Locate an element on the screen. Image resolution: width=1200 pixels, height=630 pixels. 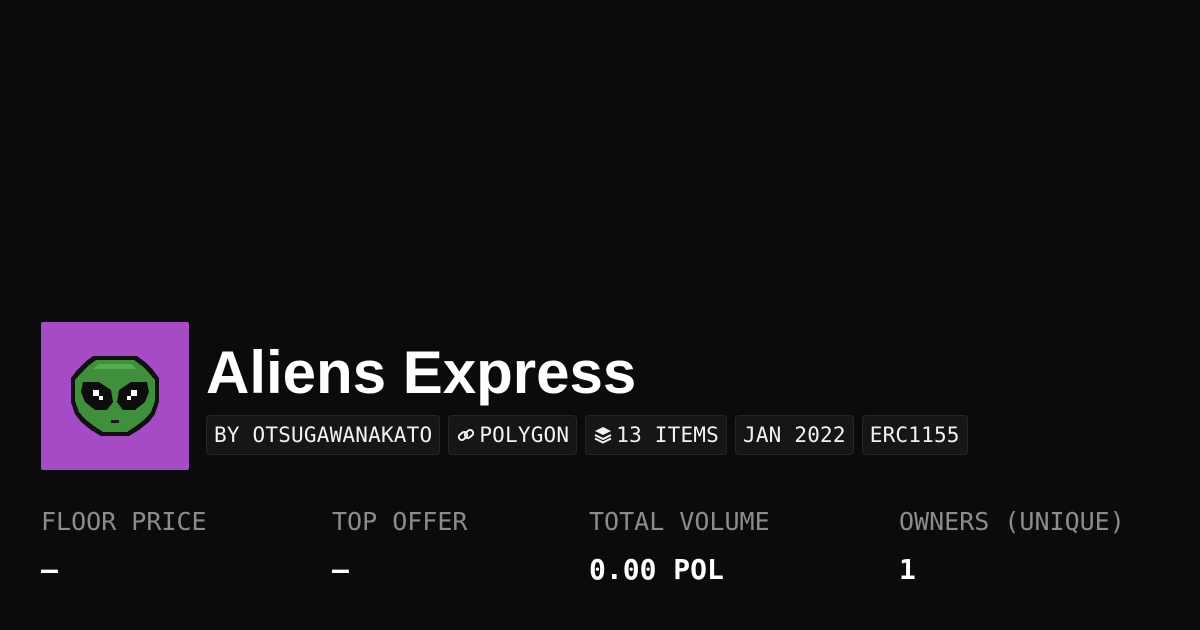
top-offer-stat: TOP OFFER – is located at coordinates (399, 548).